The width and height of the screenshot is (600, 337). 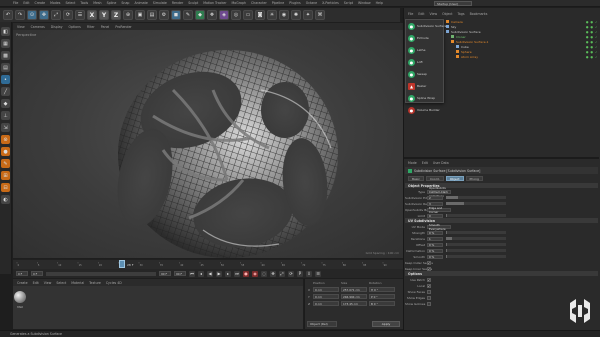 I want to click on viewport-menu-view: View, so click(x=21, y=27).